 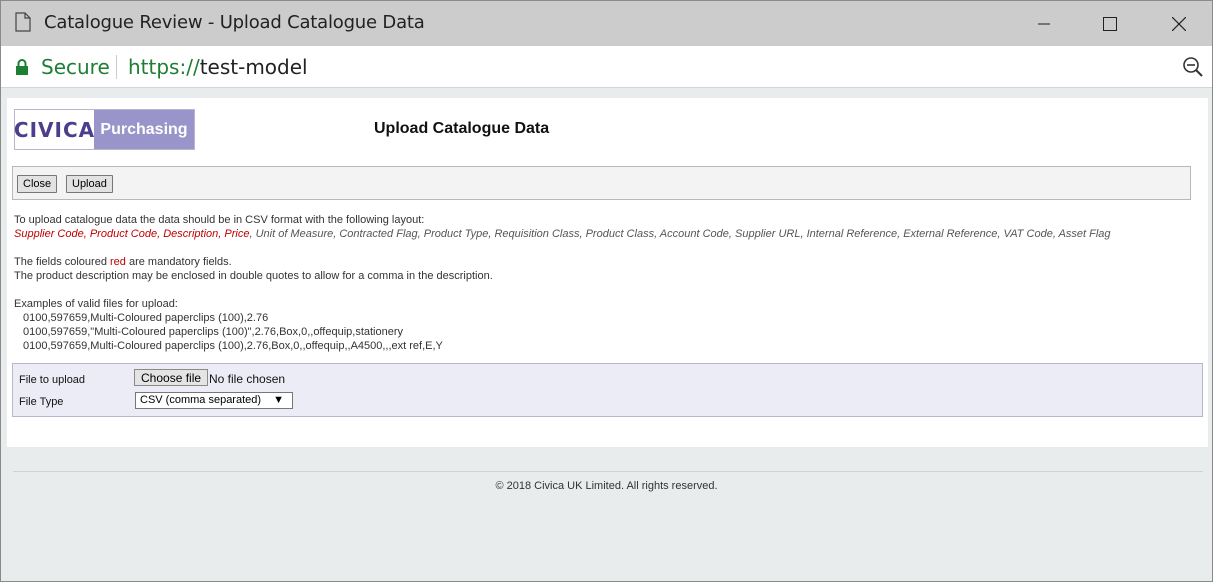 What do you see at coordinates (96, 304) in the screenshot?
I see `examples-heading: Examples of valid files for upload:` at bounding box center [96, 304].